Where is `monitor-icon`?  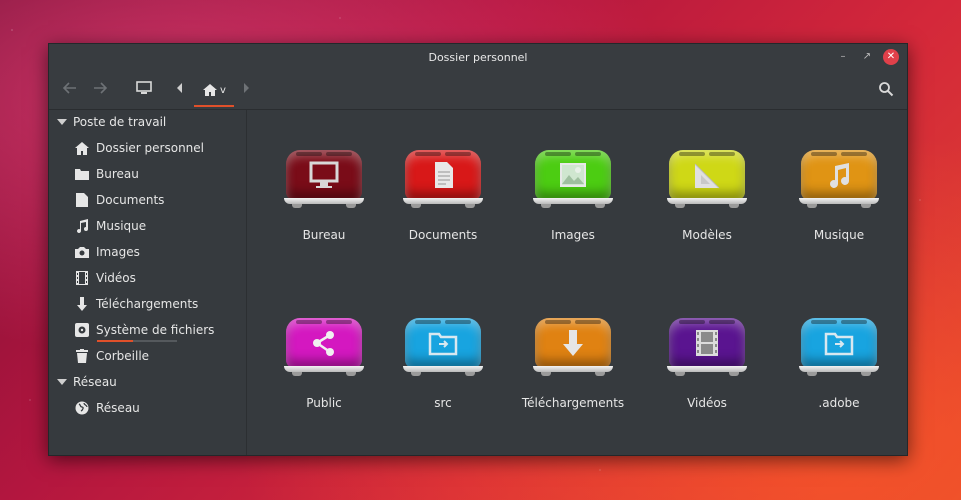
monitor-icon is located at coordinates (324, 174).